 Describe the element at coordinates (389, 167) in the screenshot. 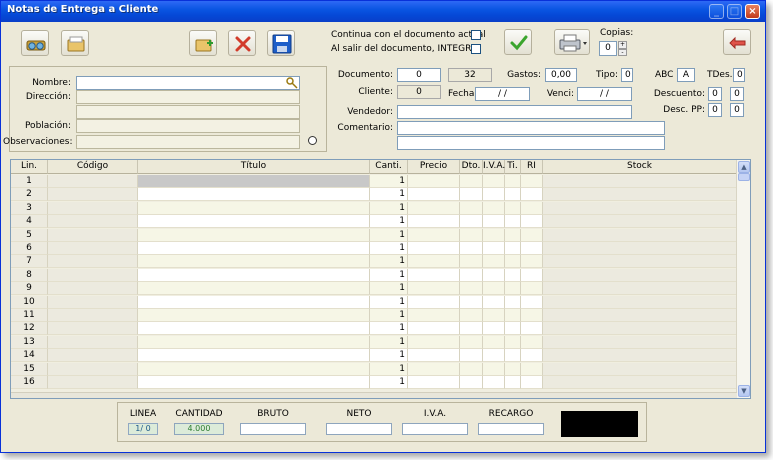

I see `column-header-qty: Canti.` at that location.